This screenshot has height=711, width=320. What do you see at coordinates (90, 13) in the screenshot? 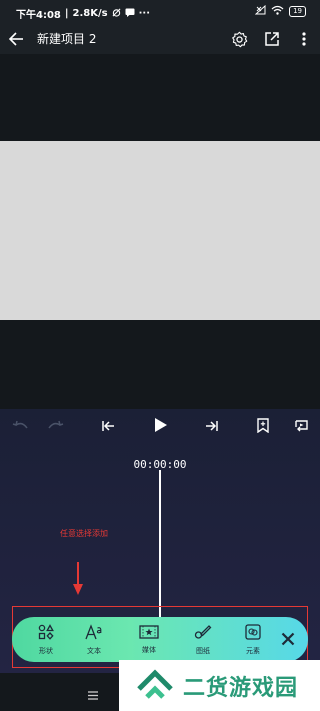
I see `network-speed: 2.8K/s` at bounding box center [90, 13].